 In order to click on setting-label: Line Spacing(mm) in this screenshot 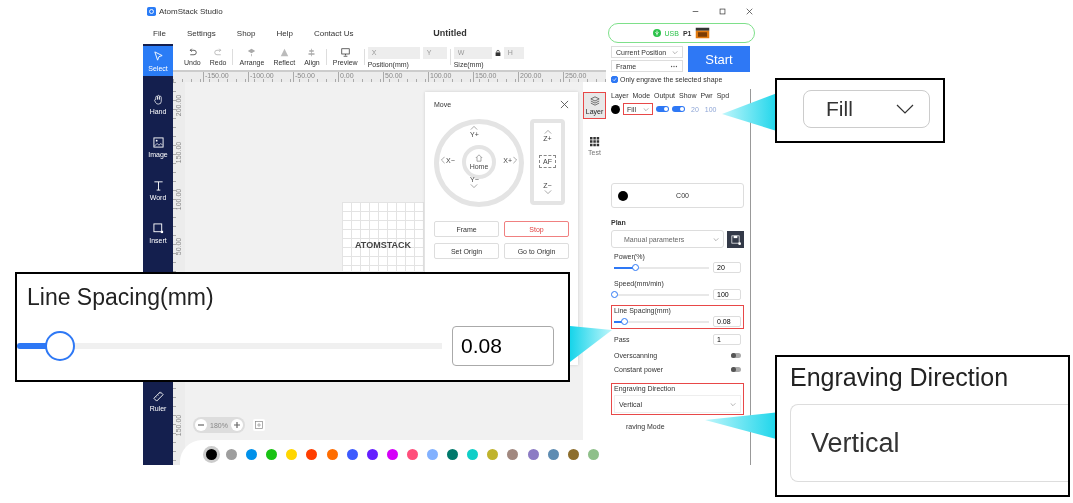, I will do `click(121, 297)`.